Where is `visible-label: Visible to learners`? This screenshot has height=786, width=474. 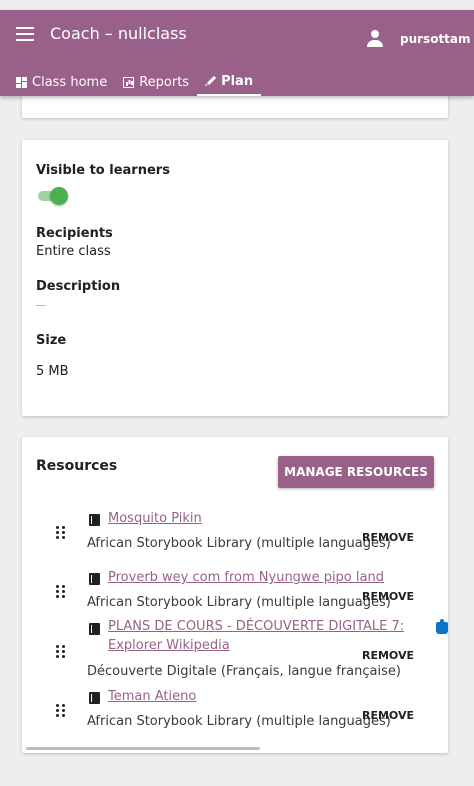
visible-label: Visible to learners is located at coordinates (103, 170).